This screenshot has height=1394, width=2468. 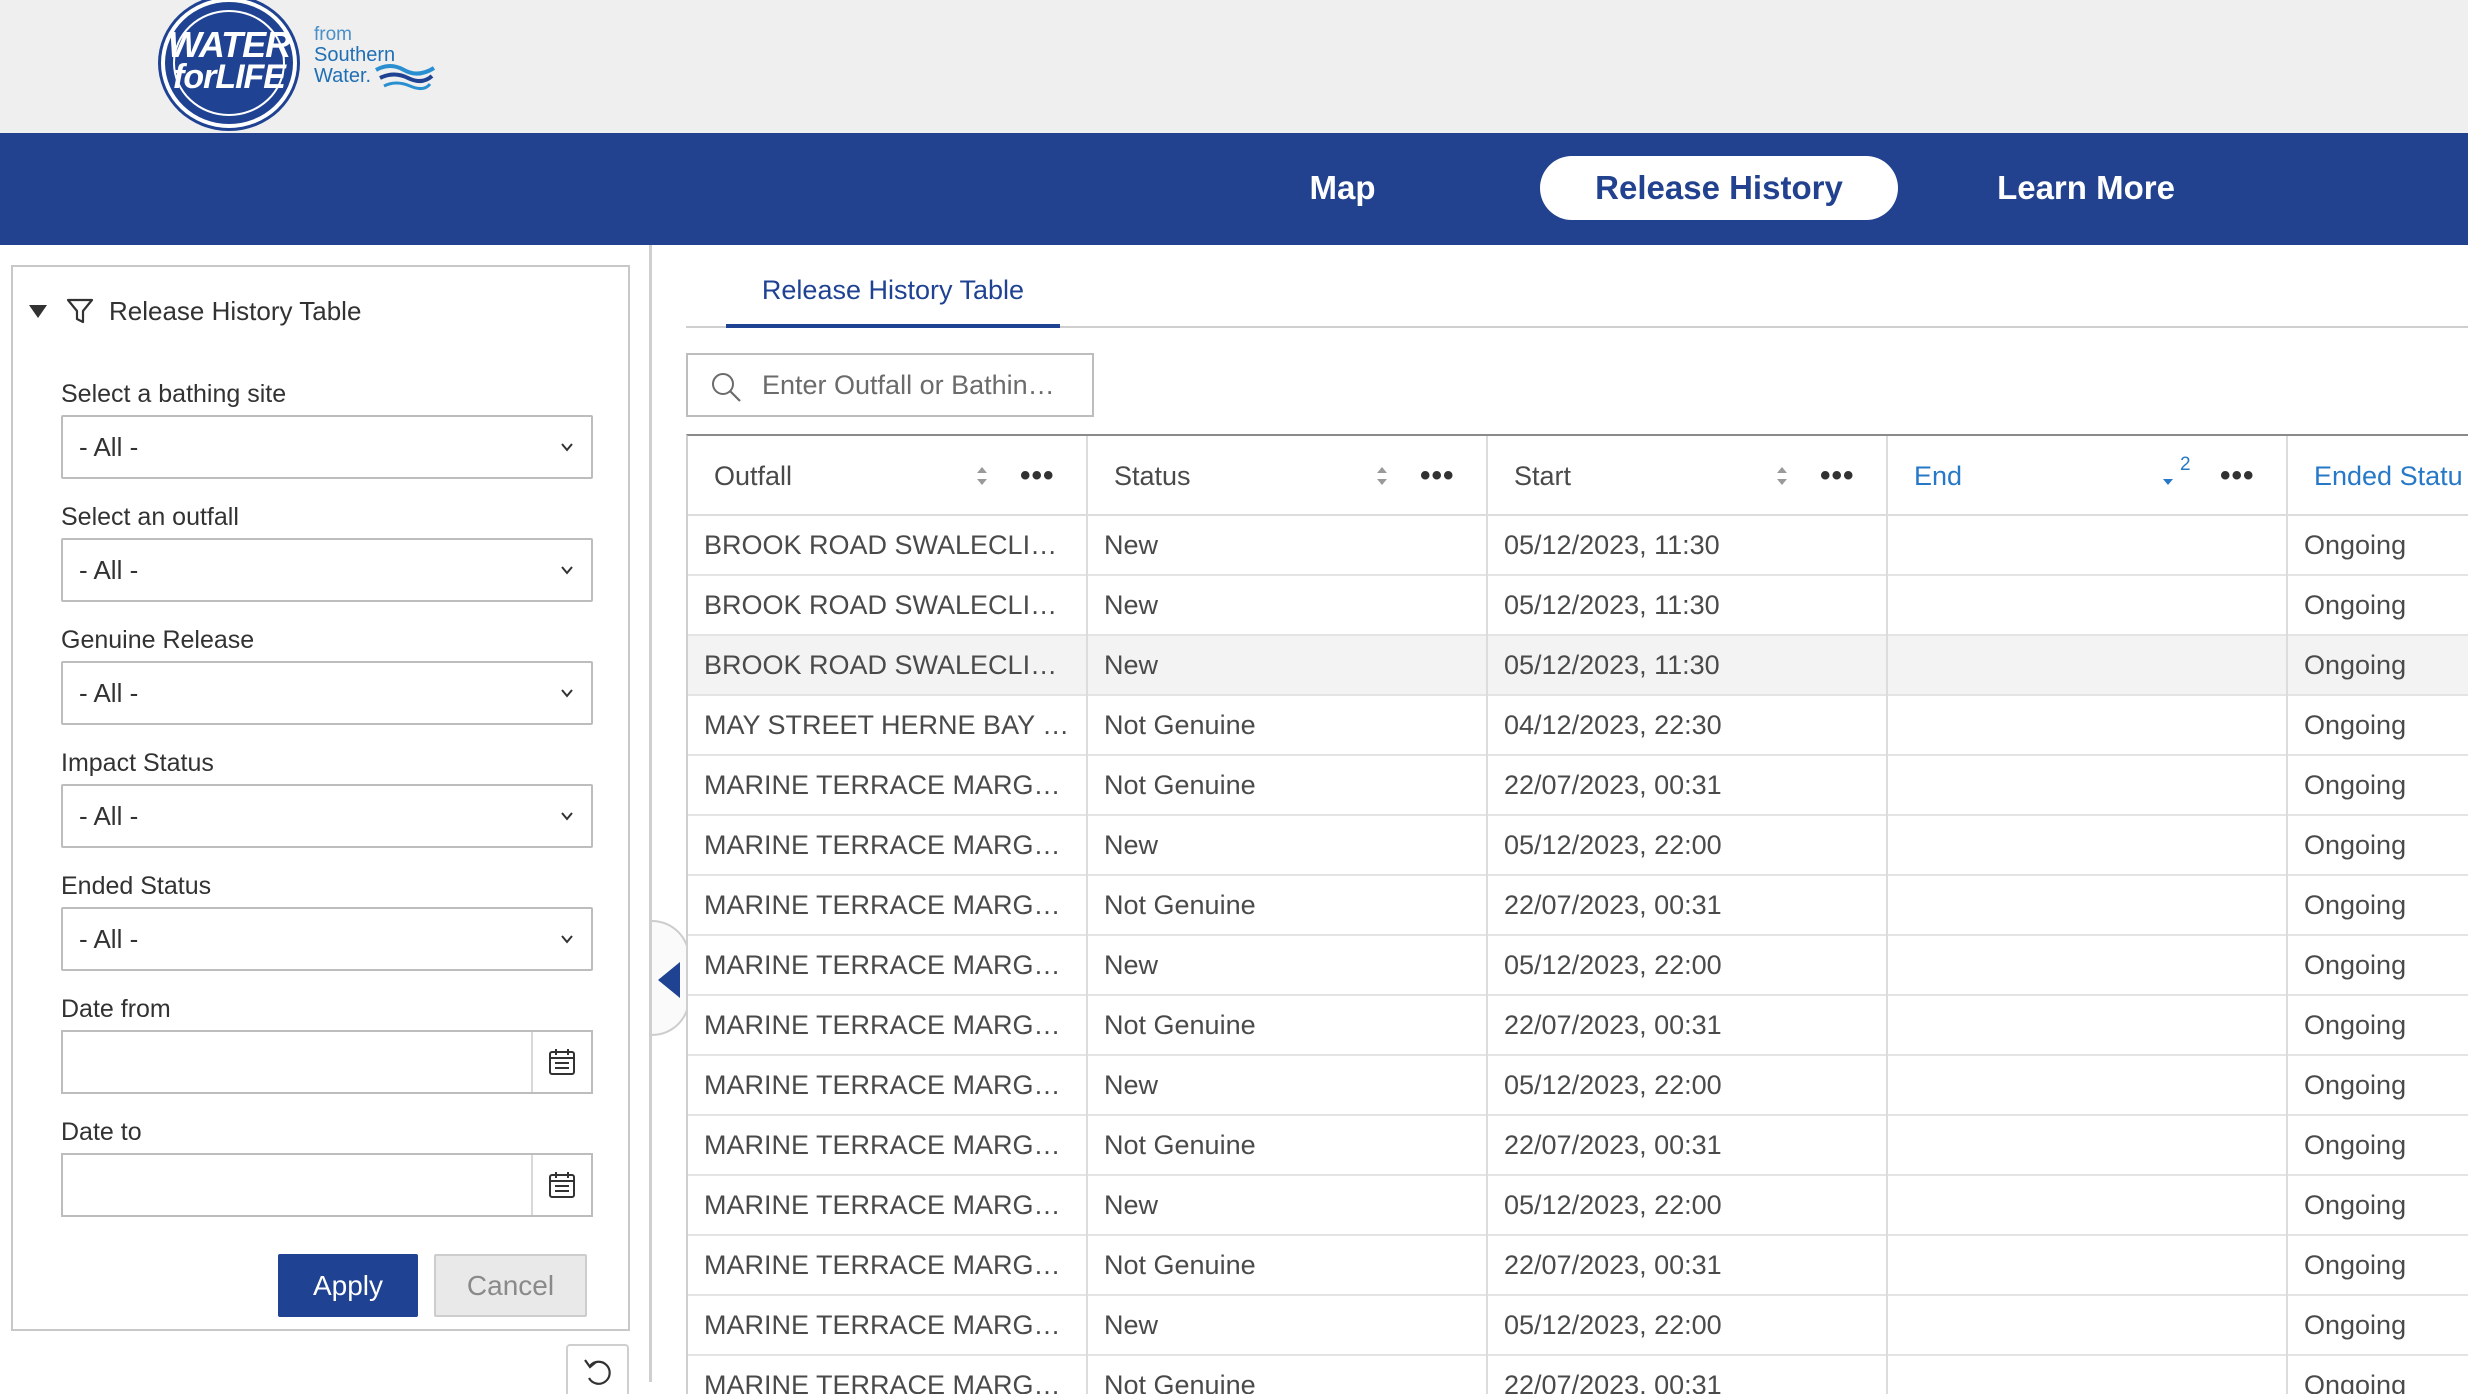 What do you see at coordinates (158, 640) in the screenshot?
I see `genuine-release-label: Genuine Release` at bounding box center [158, 640].